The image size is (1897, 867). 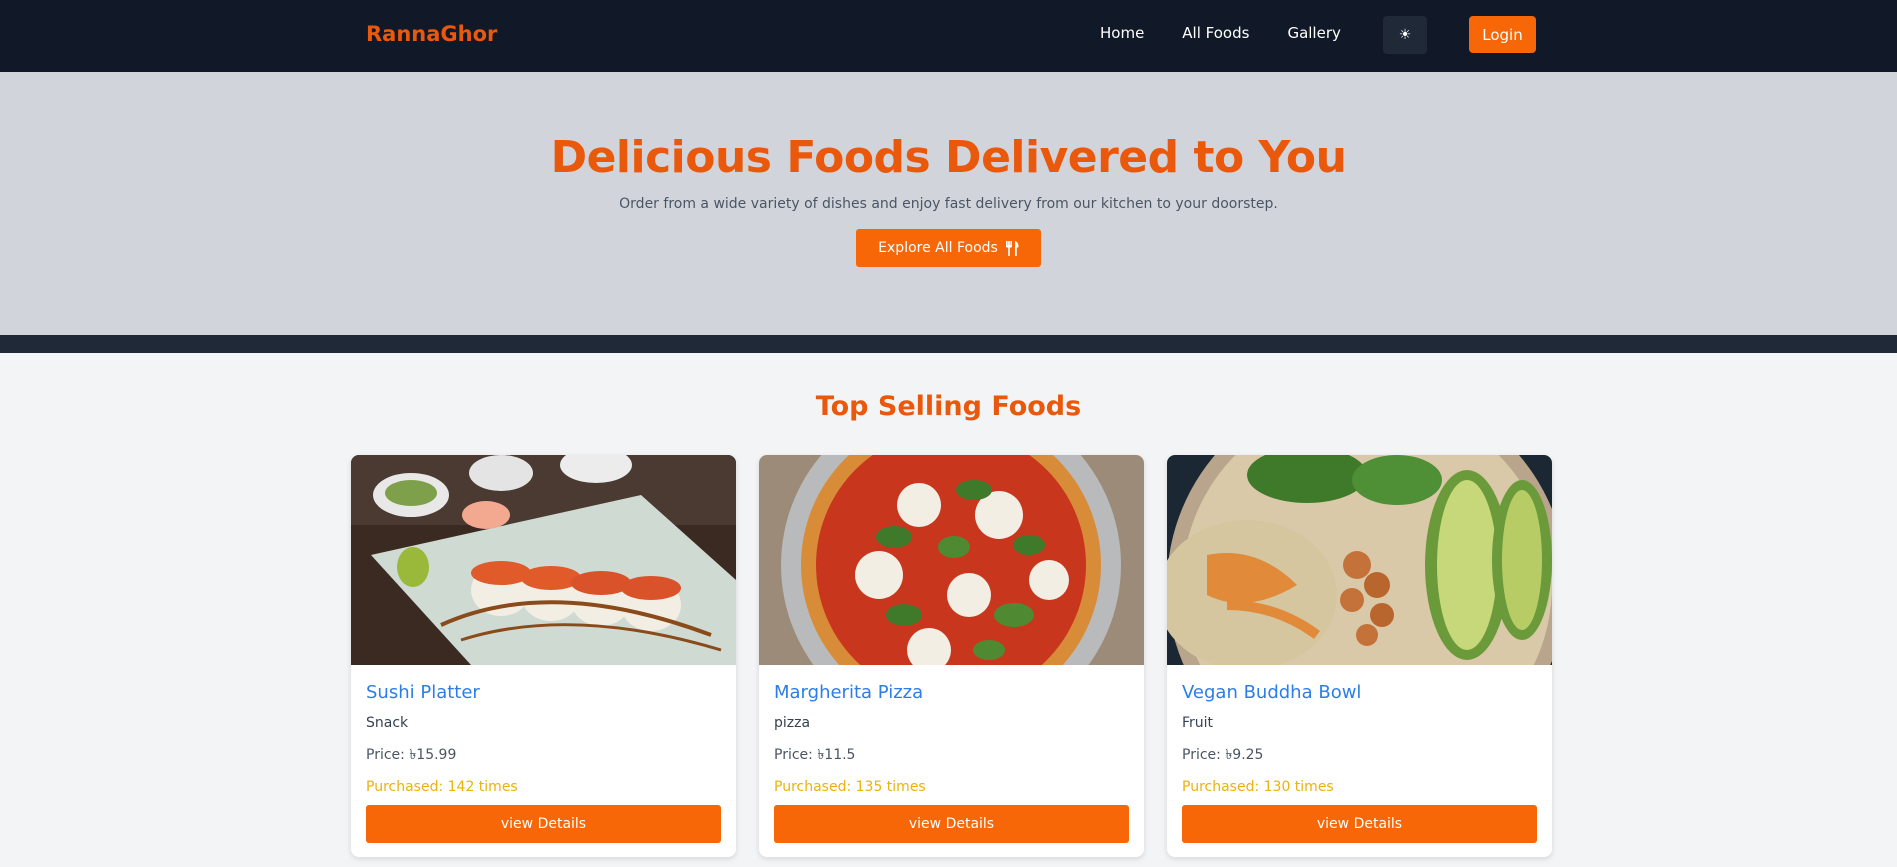 I want to click on food-purchase-count: Purchased: 135 times, so click(x=850, y=787).